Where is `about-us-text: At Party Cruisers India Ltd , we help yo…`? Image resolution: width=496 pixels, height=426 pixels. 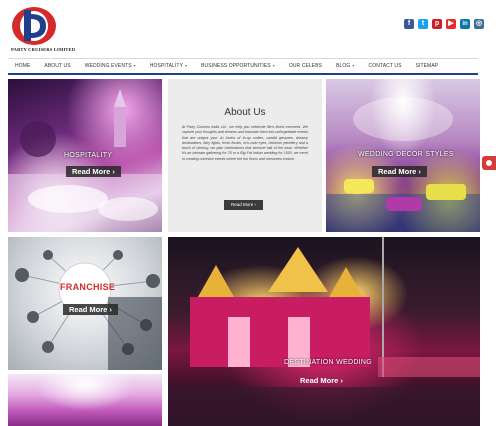 about-us-text: At Party Cruisers India Ltd , we help yo… is located at coordinates (245, 143).